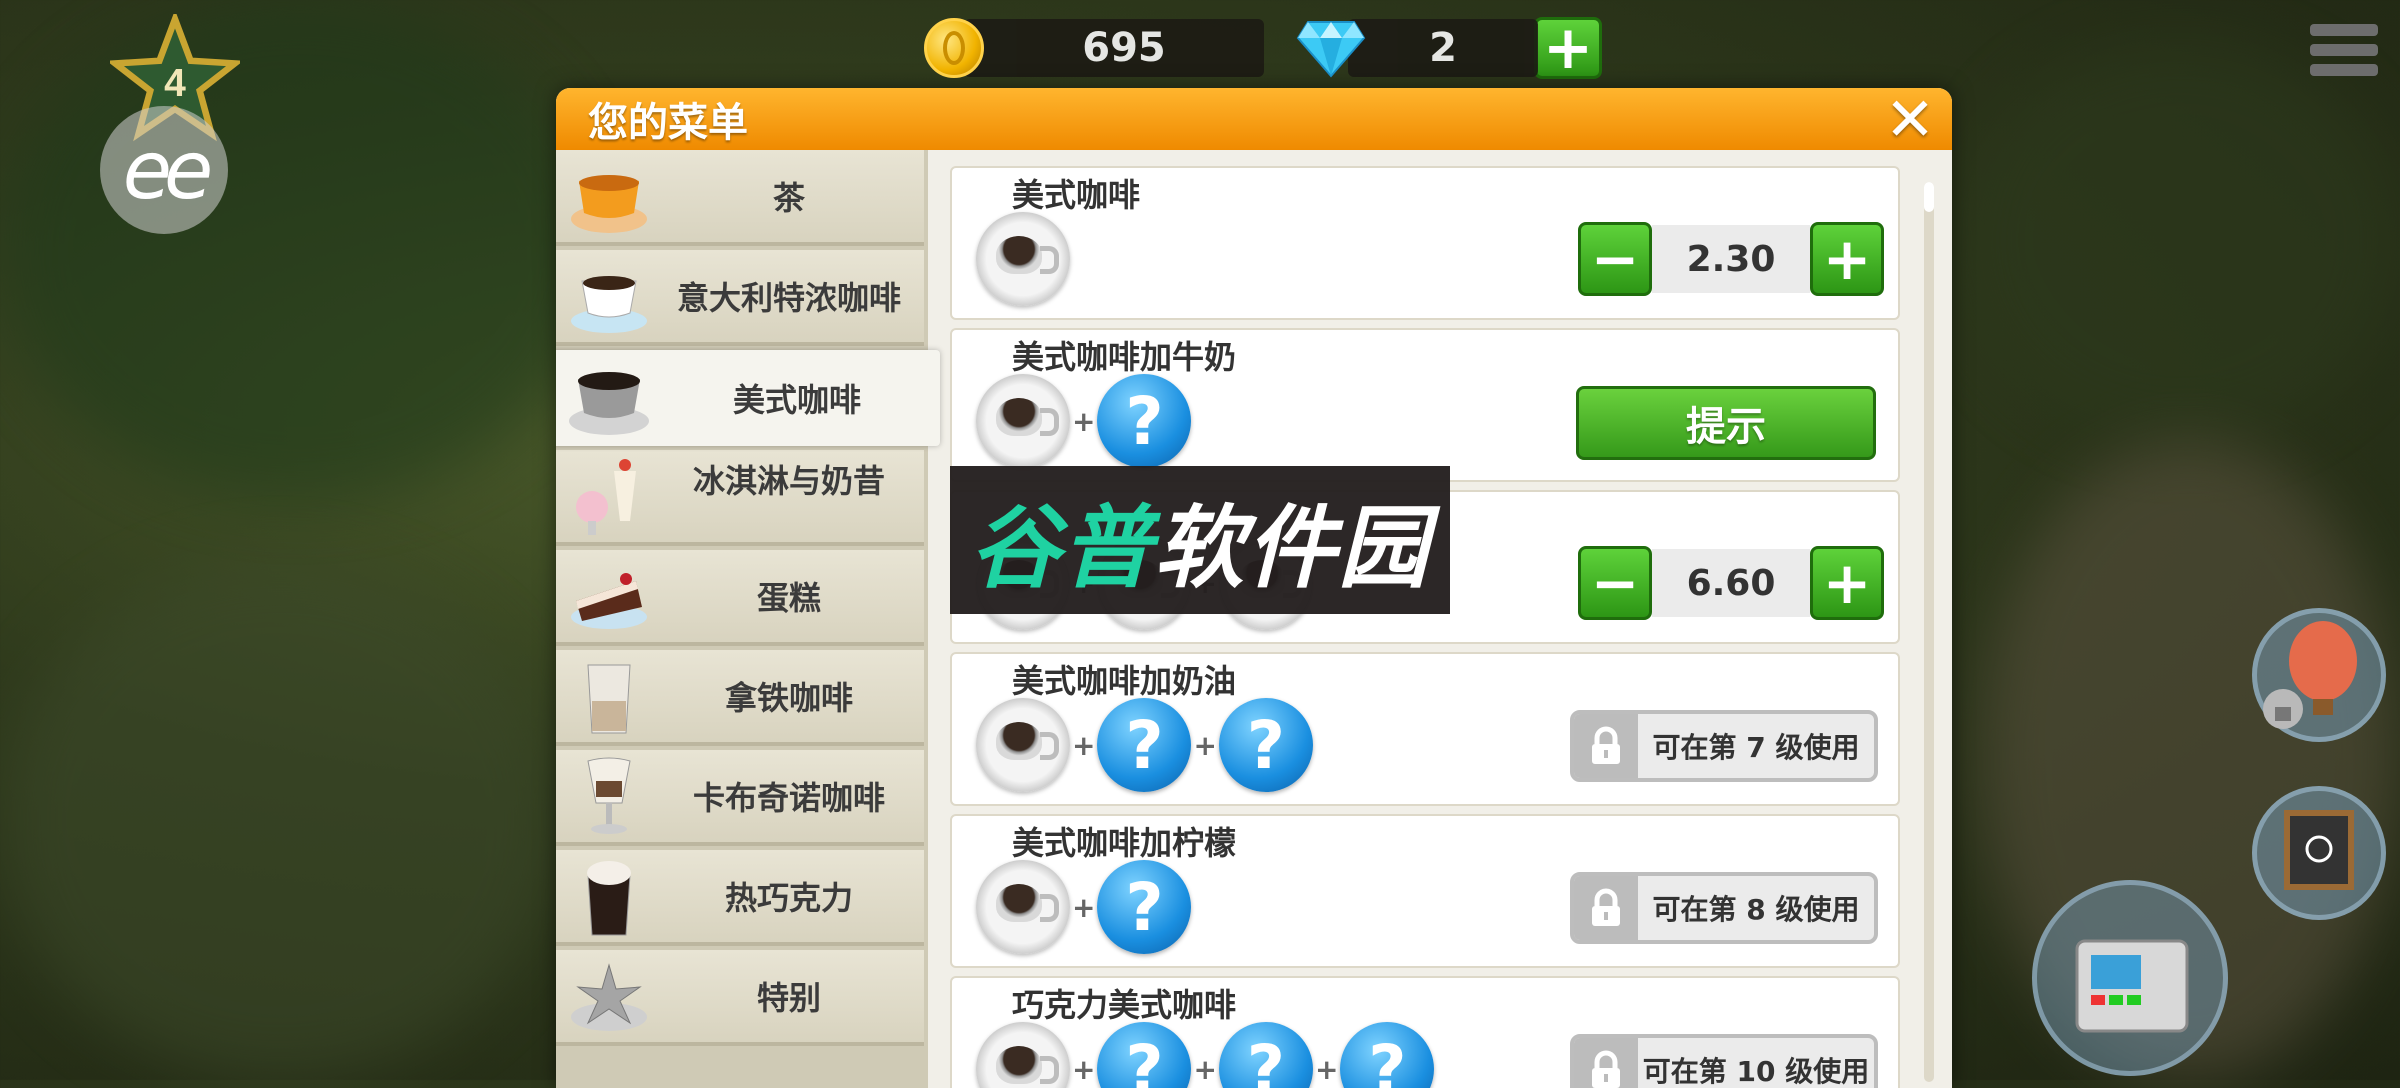  I want to click on category-cappuccino: 卡布奇诺咖啡, so click(740, 798).